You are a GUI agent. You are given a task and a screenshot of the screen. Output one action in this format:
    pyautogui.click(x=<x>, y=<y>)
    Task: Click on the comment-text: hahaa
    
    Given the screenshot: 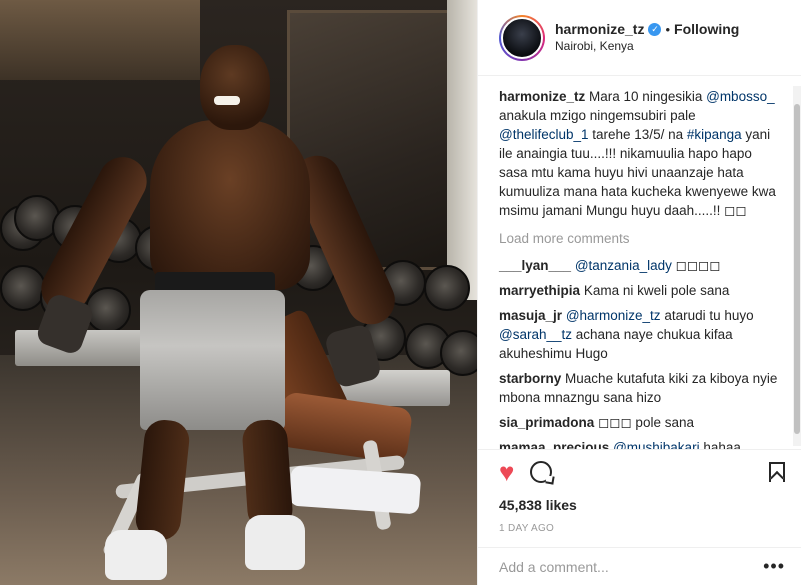 What is the action you would take?
    pyautogui.click(x=720, y=444)
    